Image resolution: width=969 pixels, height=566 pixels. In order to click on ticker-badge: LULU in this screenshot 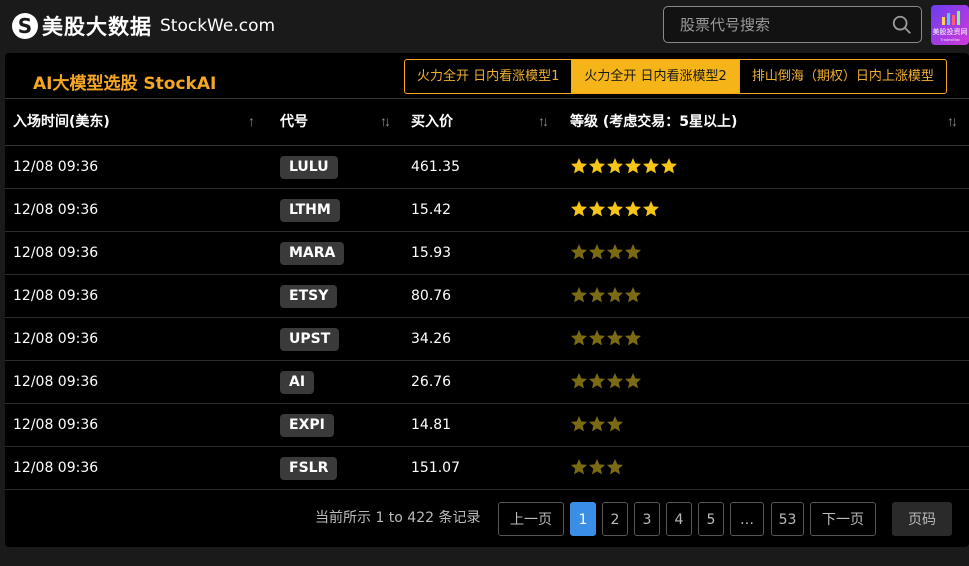, I will do `click(309, 167)`.